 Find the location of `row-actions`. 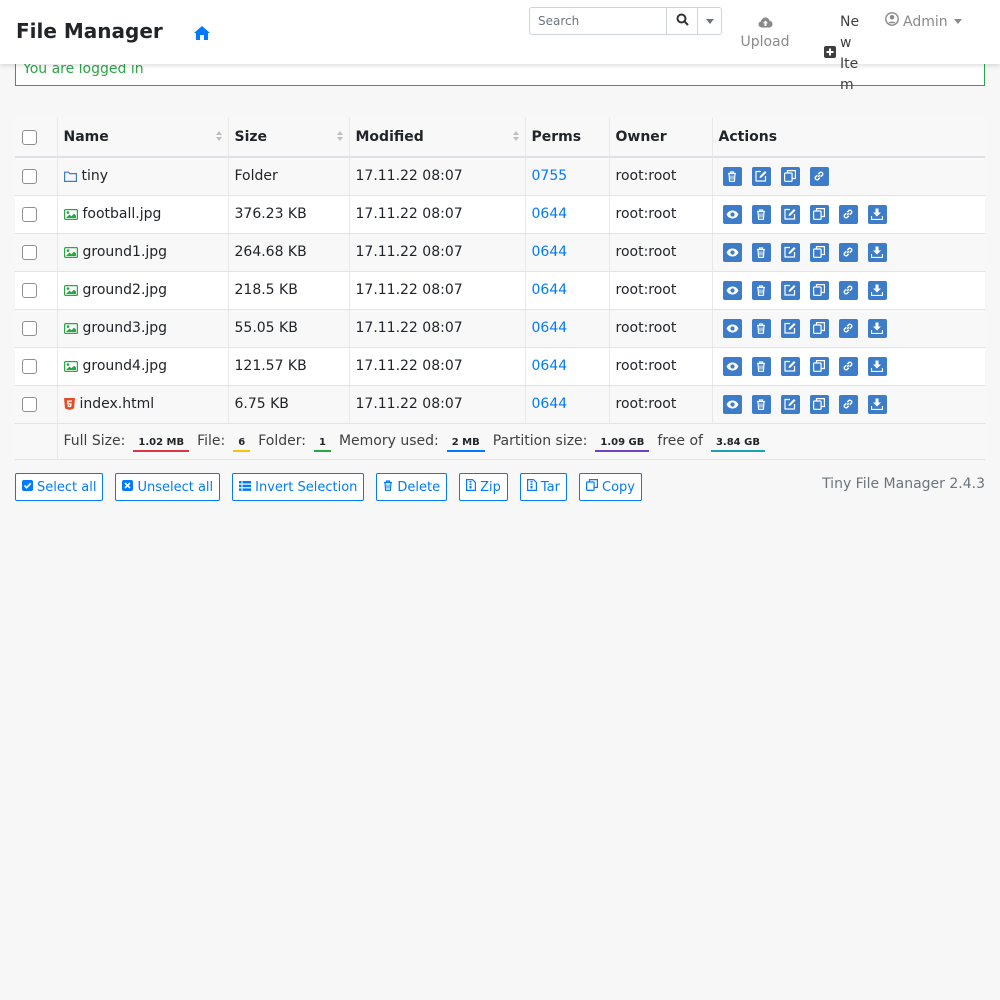

row-actions is located at coordinates (849, 404).